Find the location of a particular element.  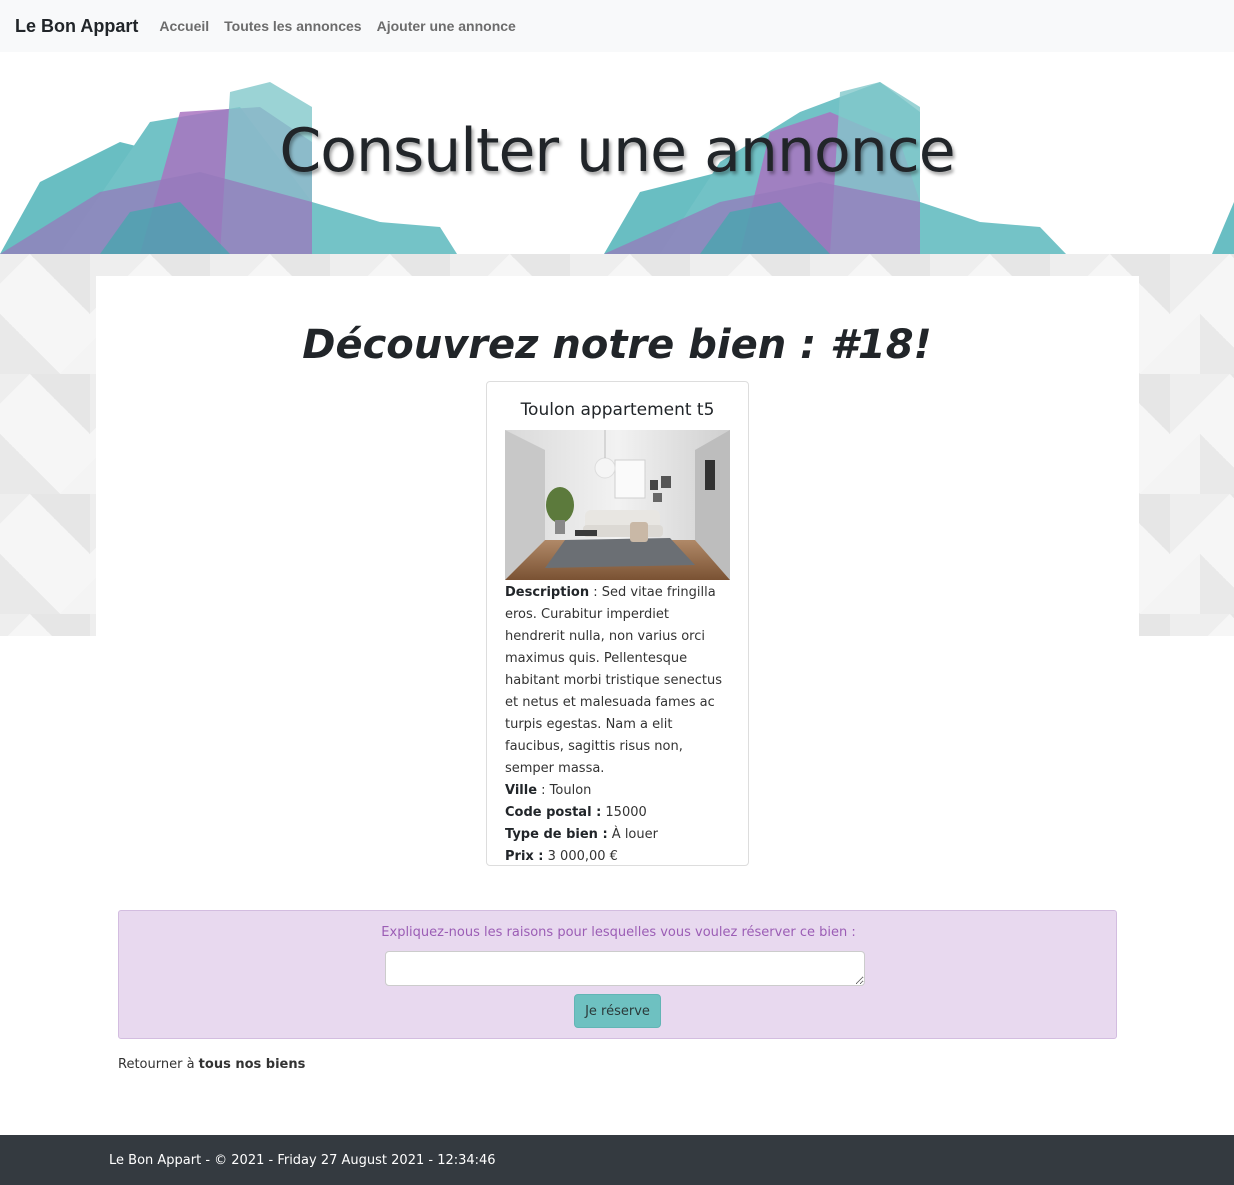

property-photo is located at coordinates (617, 505).